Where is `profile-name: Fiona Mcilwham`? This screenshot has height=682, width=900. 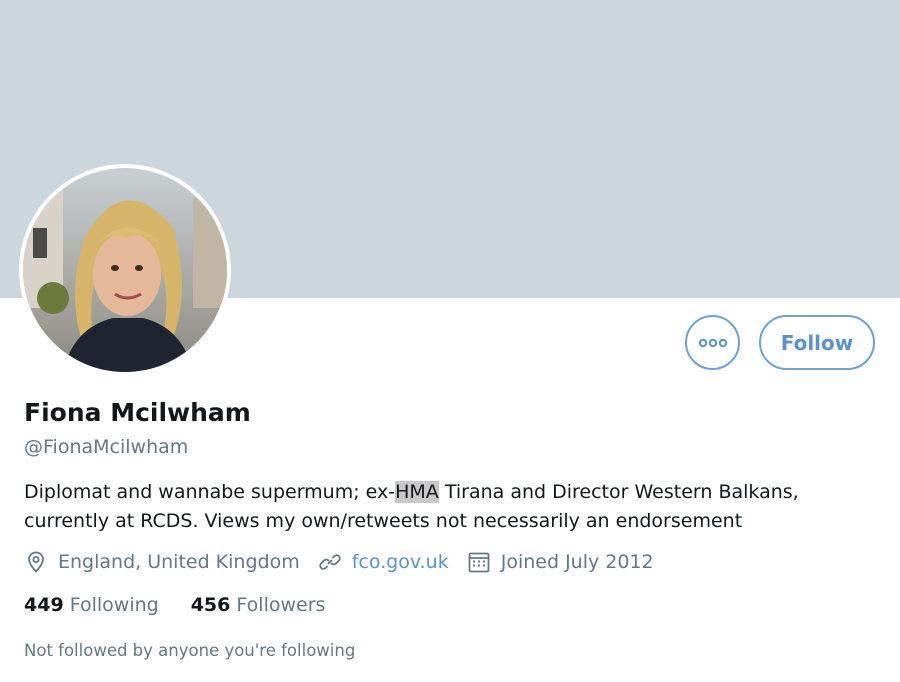 profile-name: Fiona Mcilwham is located at coordinates (137, 412).